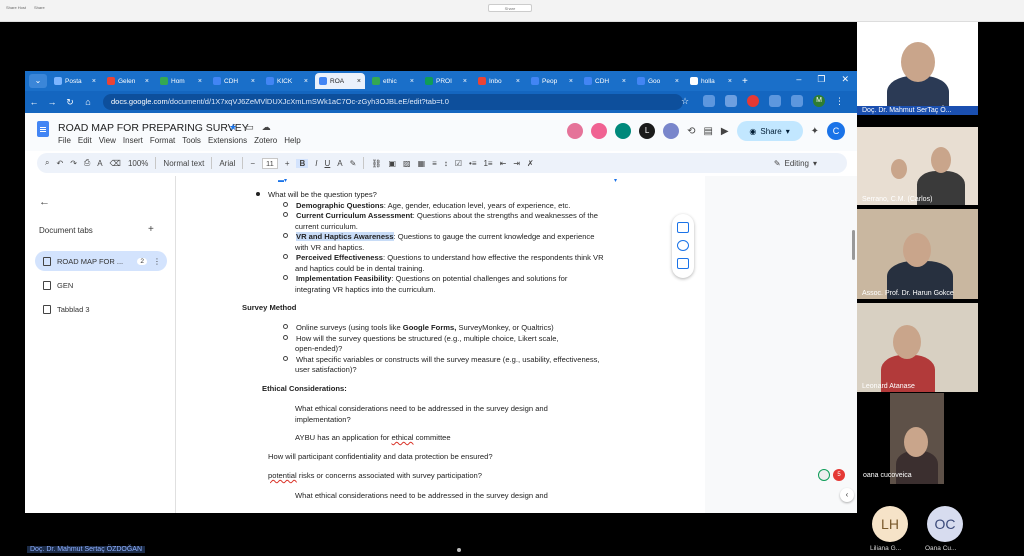 Image resolution: width=1024 pixels, height=556 pixels. Describe the element at coordinates (392, 163) in the screenshot. I see `add-comment-icon: ▣` at that location.